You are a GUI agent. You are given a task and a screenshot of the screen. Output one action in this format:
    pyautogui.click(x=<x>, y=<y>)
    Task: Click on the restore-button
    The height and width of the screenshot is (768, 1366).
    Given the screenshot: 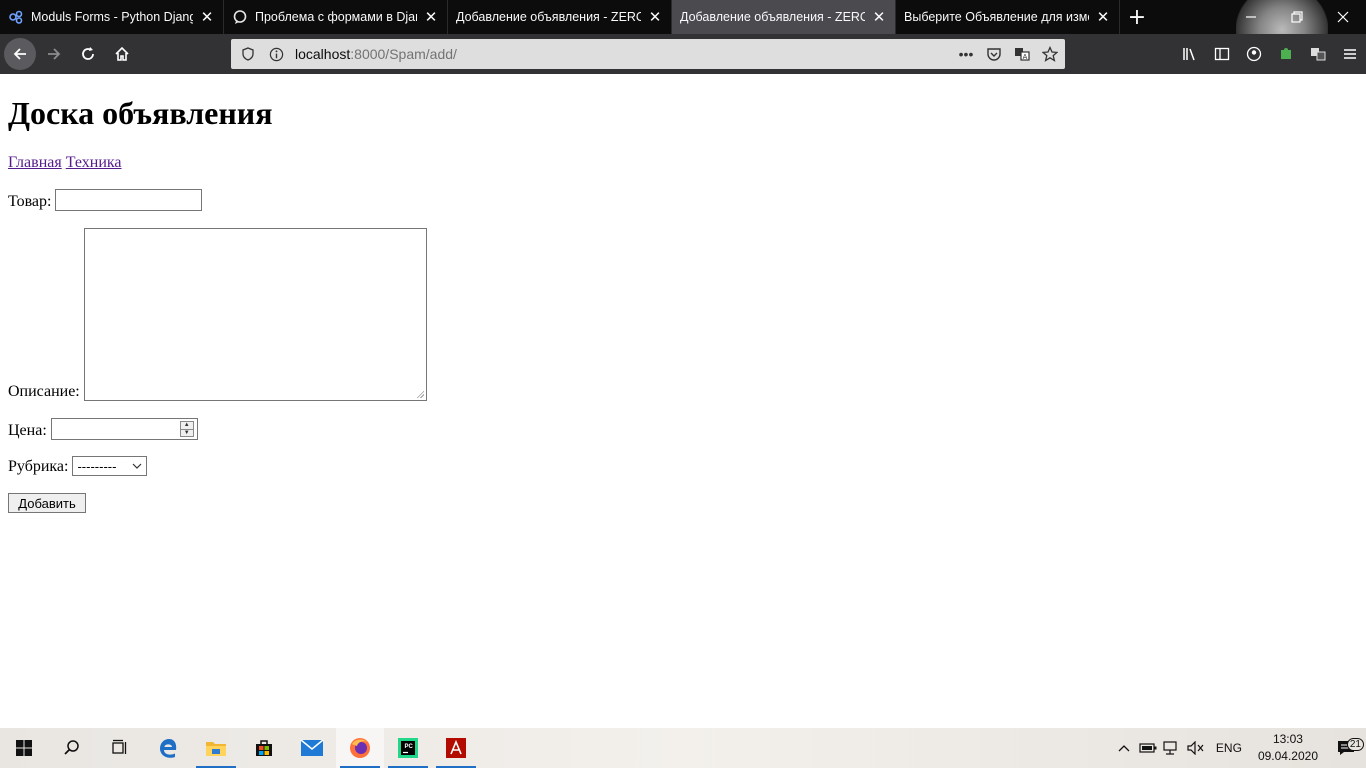 What is the action you would take?
    pyautogui.click(x=1297, y=17)
    